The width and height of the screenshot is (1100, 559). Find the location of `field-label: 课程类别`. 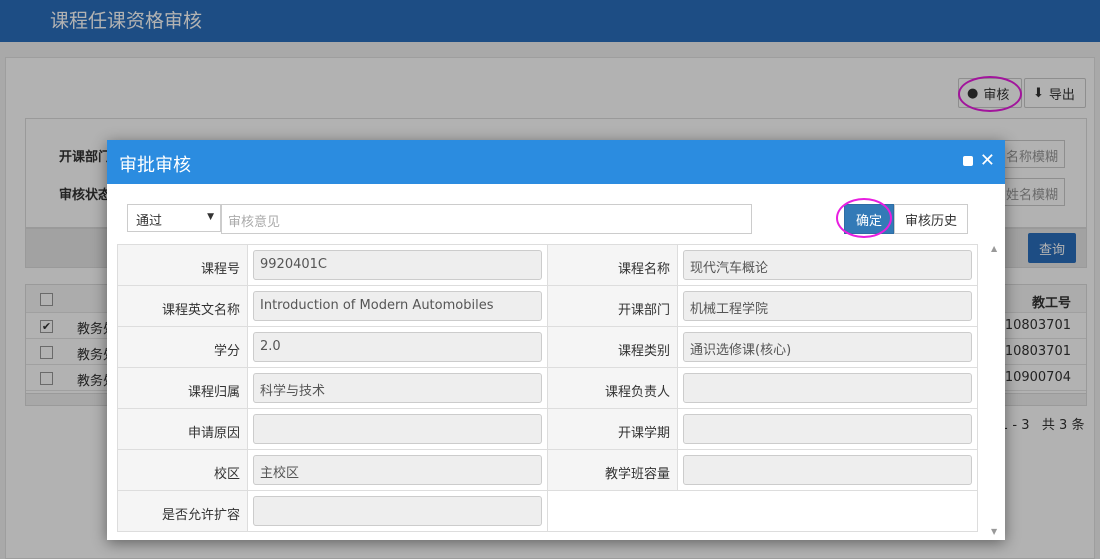

field-label: 课程类别 is located at coordinates (613, 347).